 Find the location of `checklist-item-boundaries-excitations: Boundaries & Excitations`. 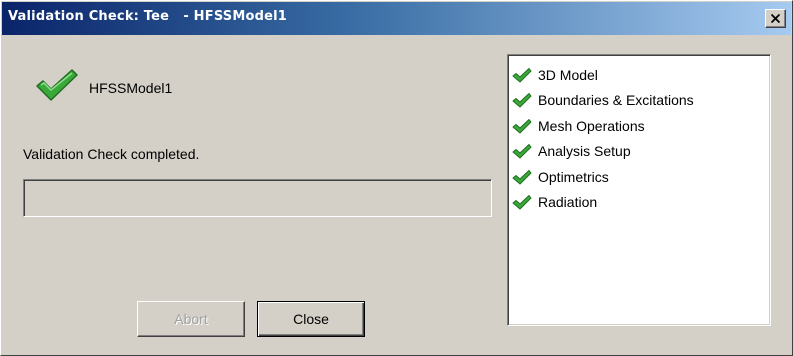

checklist-item-boundaries-excitations: Boundaries & Excitations is located at coordinates (603, 101).